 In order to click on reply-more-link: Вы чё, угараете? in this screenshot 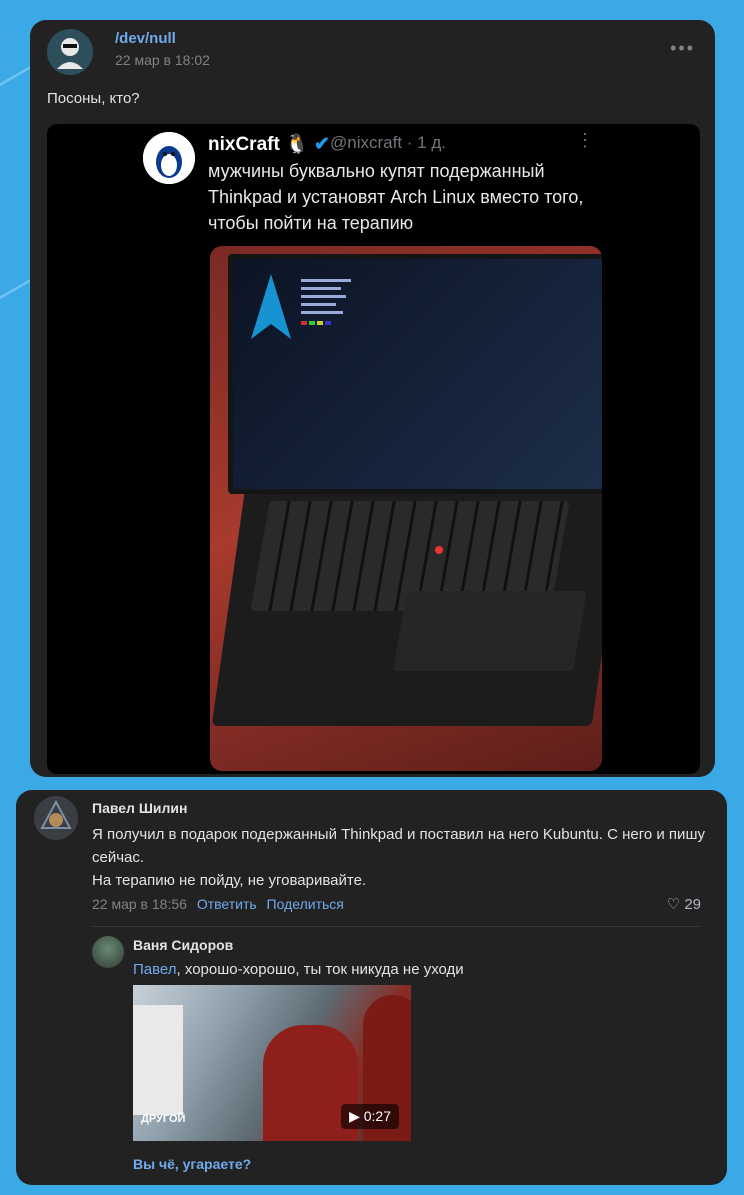, I will do `click(192, 1164)`.